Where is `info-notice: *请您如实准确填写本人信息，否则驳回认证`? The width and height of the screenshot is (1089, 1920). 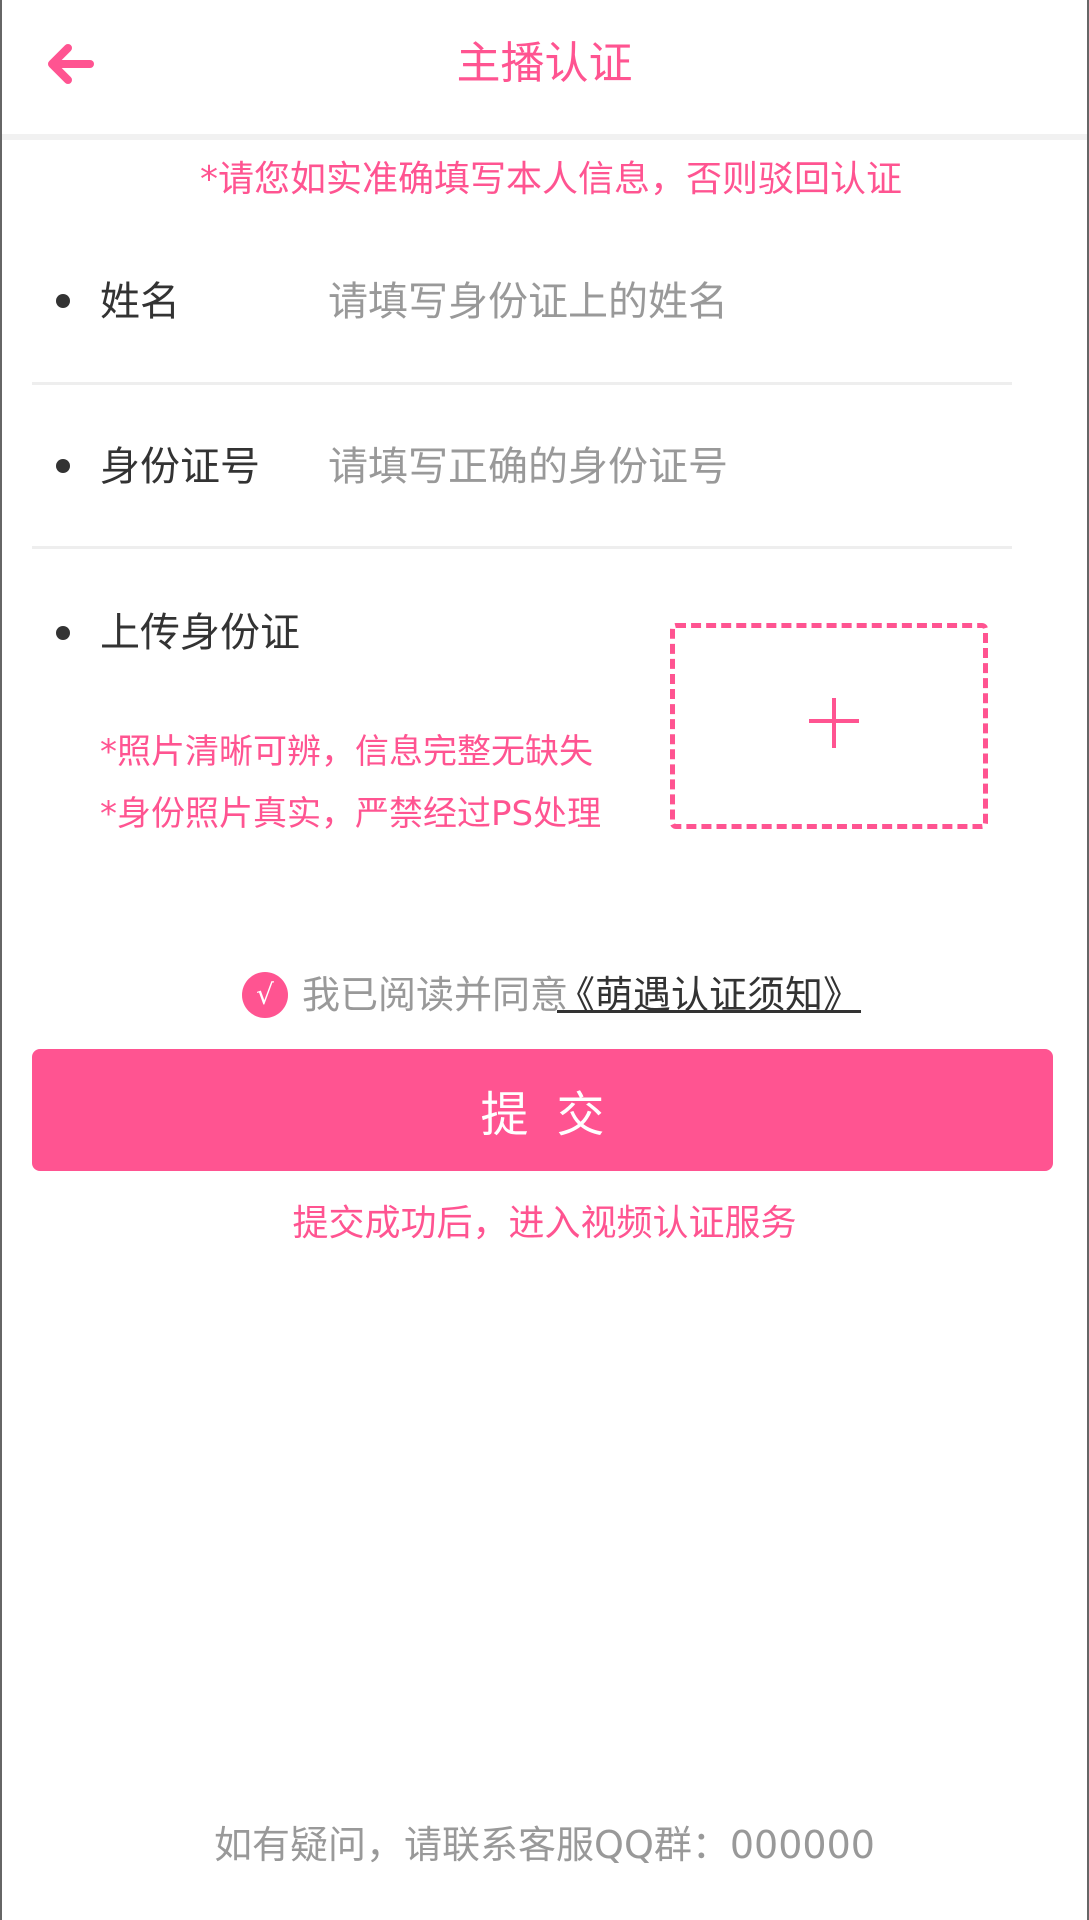
info-notice: *请您如实准确填写本人信息，否则驳回认证 is located at coordinates (551, 179).